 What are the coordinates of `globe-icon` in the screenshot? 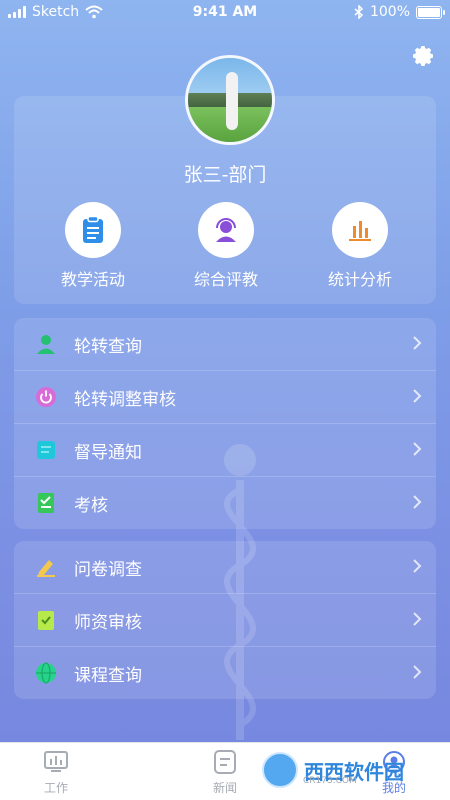 It's located at (46, 673).